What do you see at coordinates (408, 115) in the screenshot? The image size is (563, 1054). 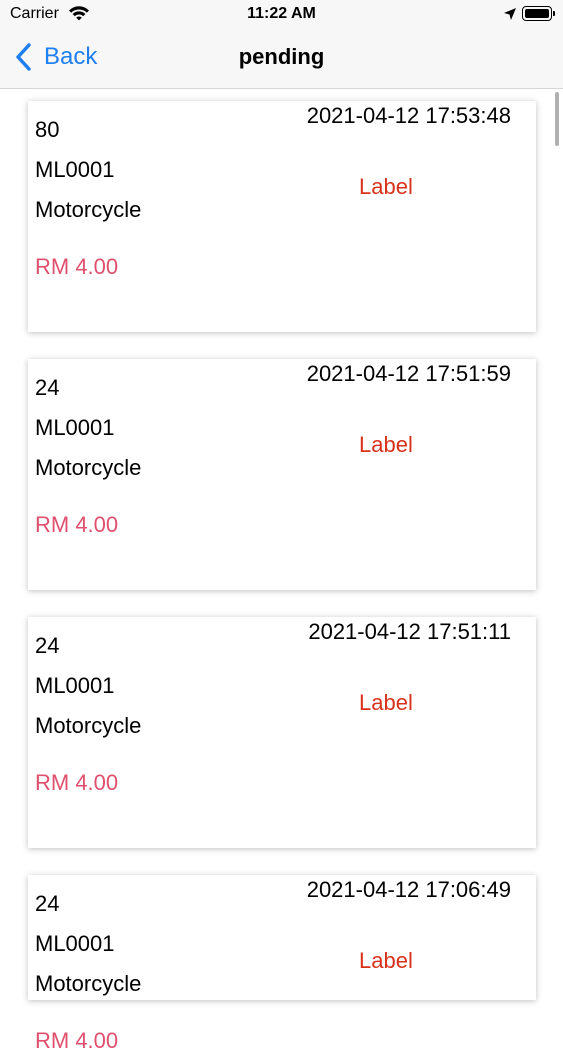 I see `order-datetime: 2021-04-12 17:53:48` at bounding box center [408, 115].